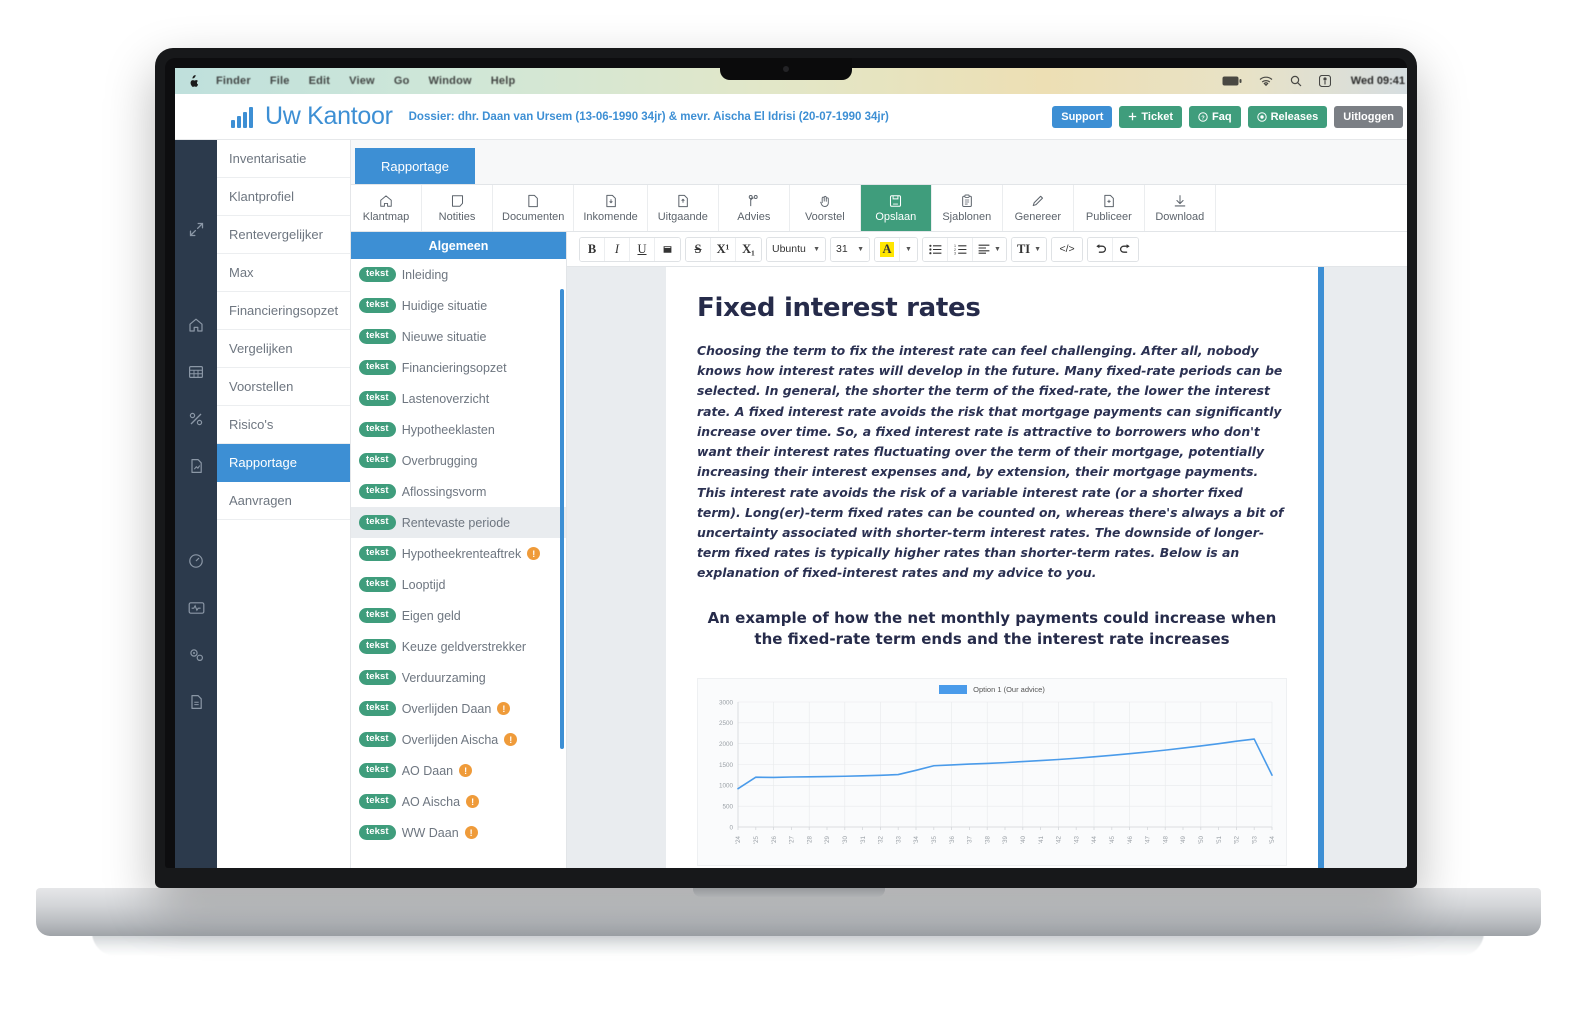  Describe the element at coordinates (196, 418) in the screenshot. I see `percent-icon` at that location.